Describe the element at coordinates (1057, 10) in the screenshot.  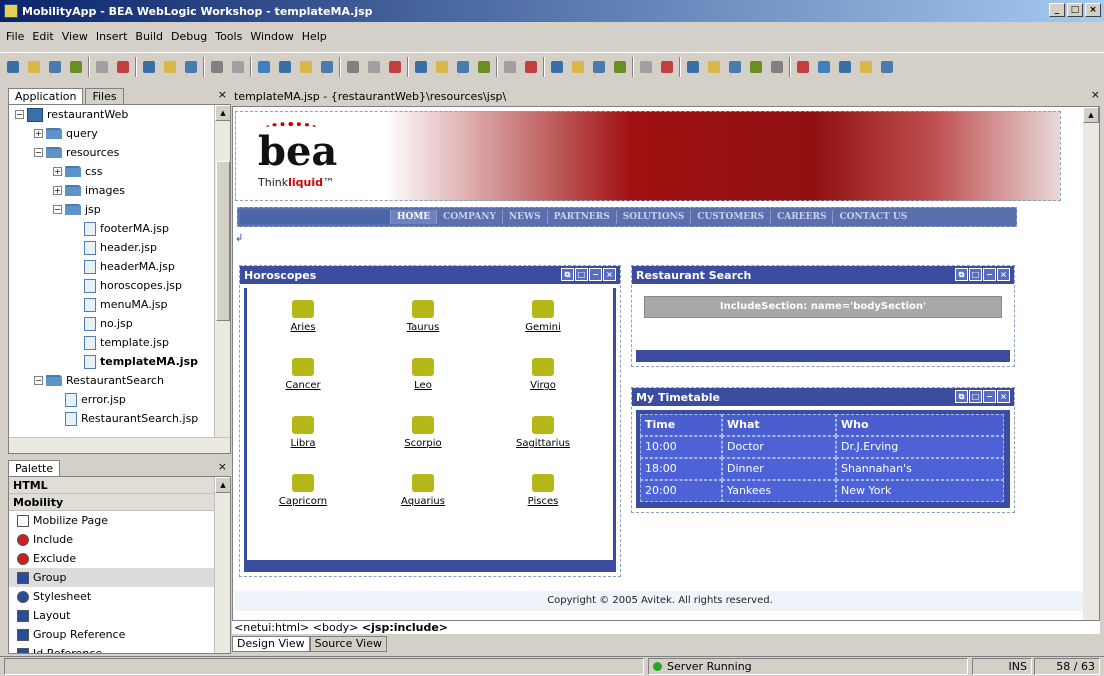
I see `minimize-button: _` at that location.